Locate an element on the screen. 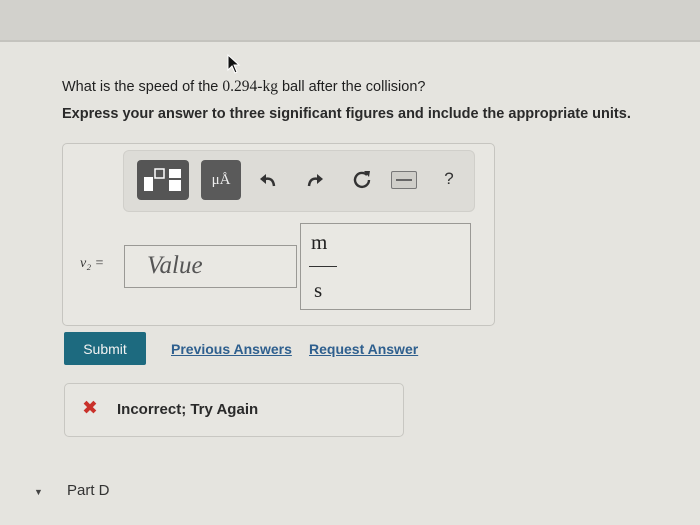  previous-answers-link: Previous Answers is located at coordinates (231, 349).